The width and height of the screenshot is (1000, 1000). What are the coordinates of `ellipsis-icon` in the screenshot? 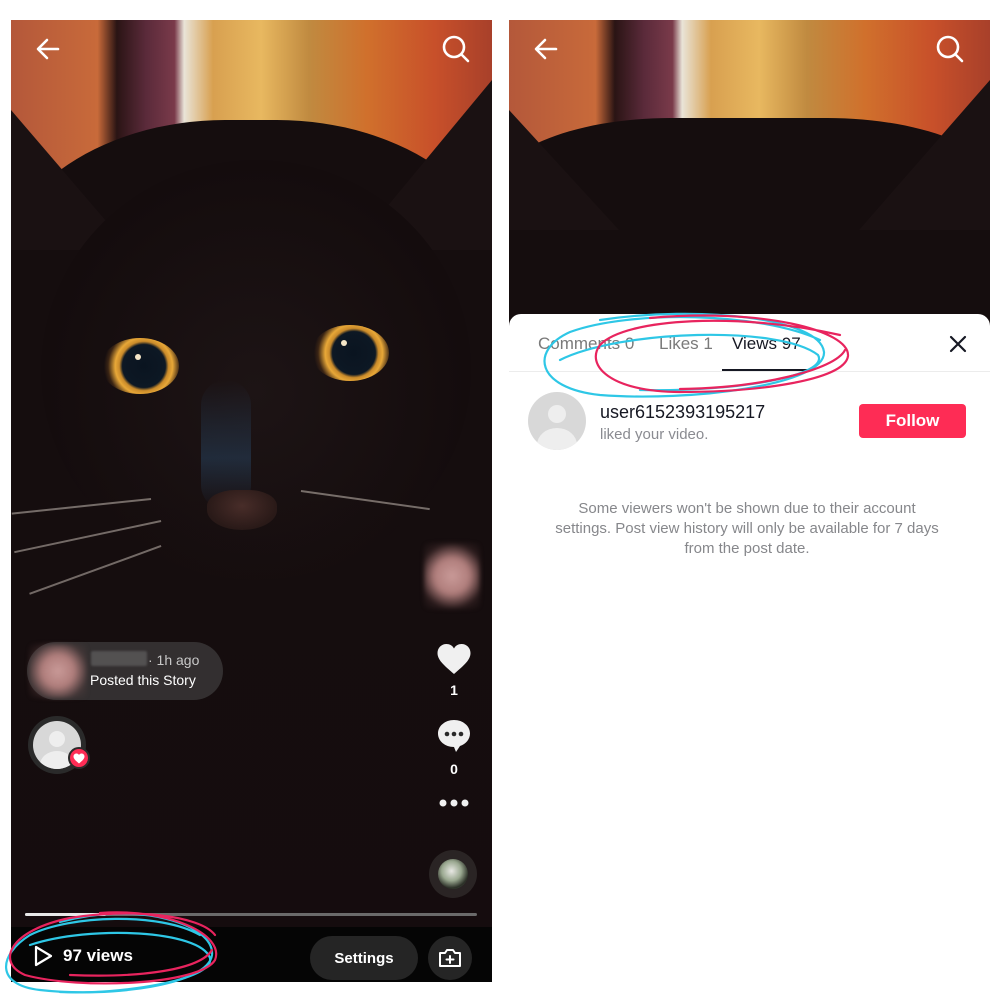 It's located at (454, 803).